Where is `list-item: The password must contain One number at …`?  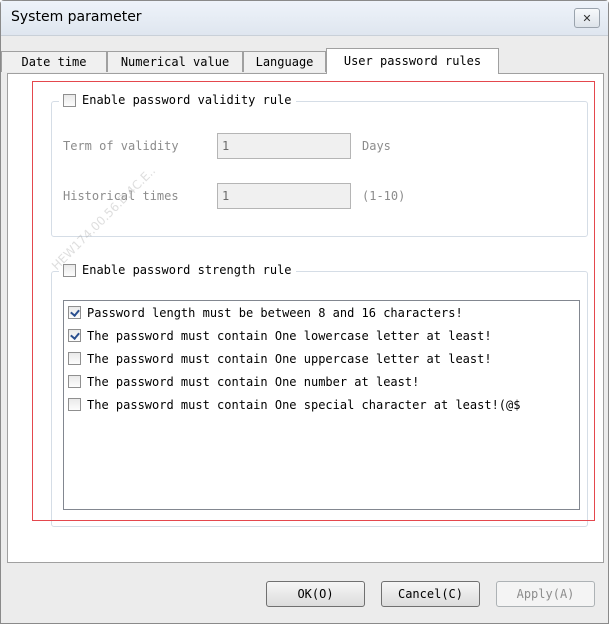 list-item: The password must contain One number at … is located at coordinates (321, 381).